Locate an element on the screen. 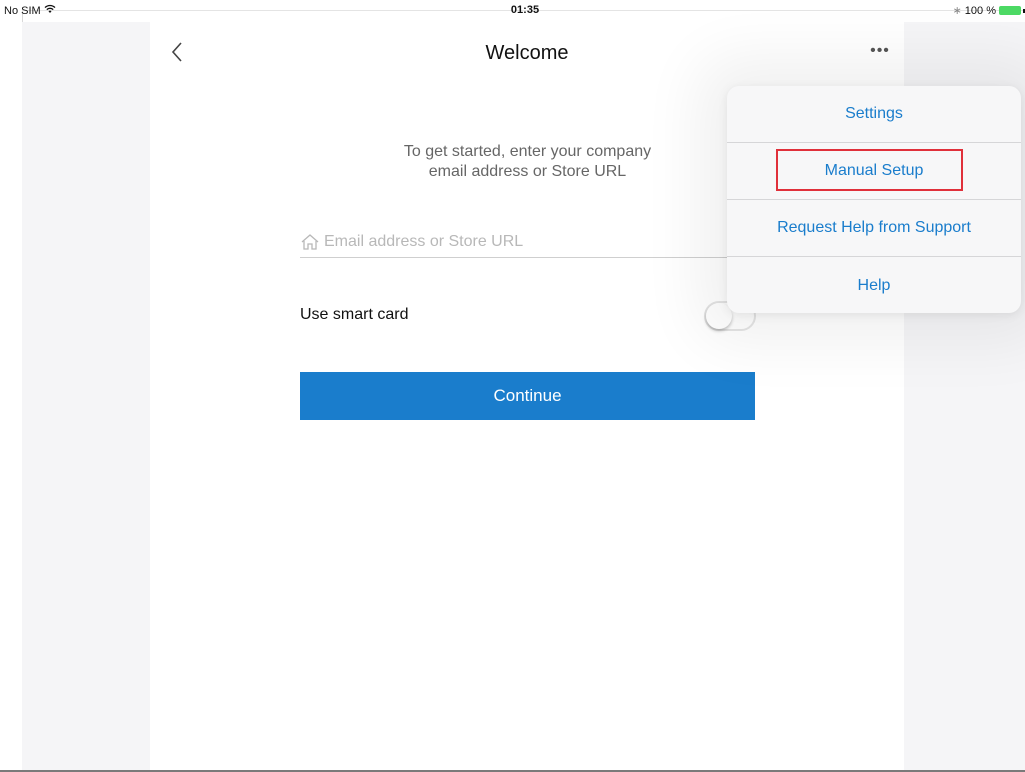 The width and height of the screenshot is (1025, 772). status-right: ∗ 100 % is located at coordinates (989, 10).